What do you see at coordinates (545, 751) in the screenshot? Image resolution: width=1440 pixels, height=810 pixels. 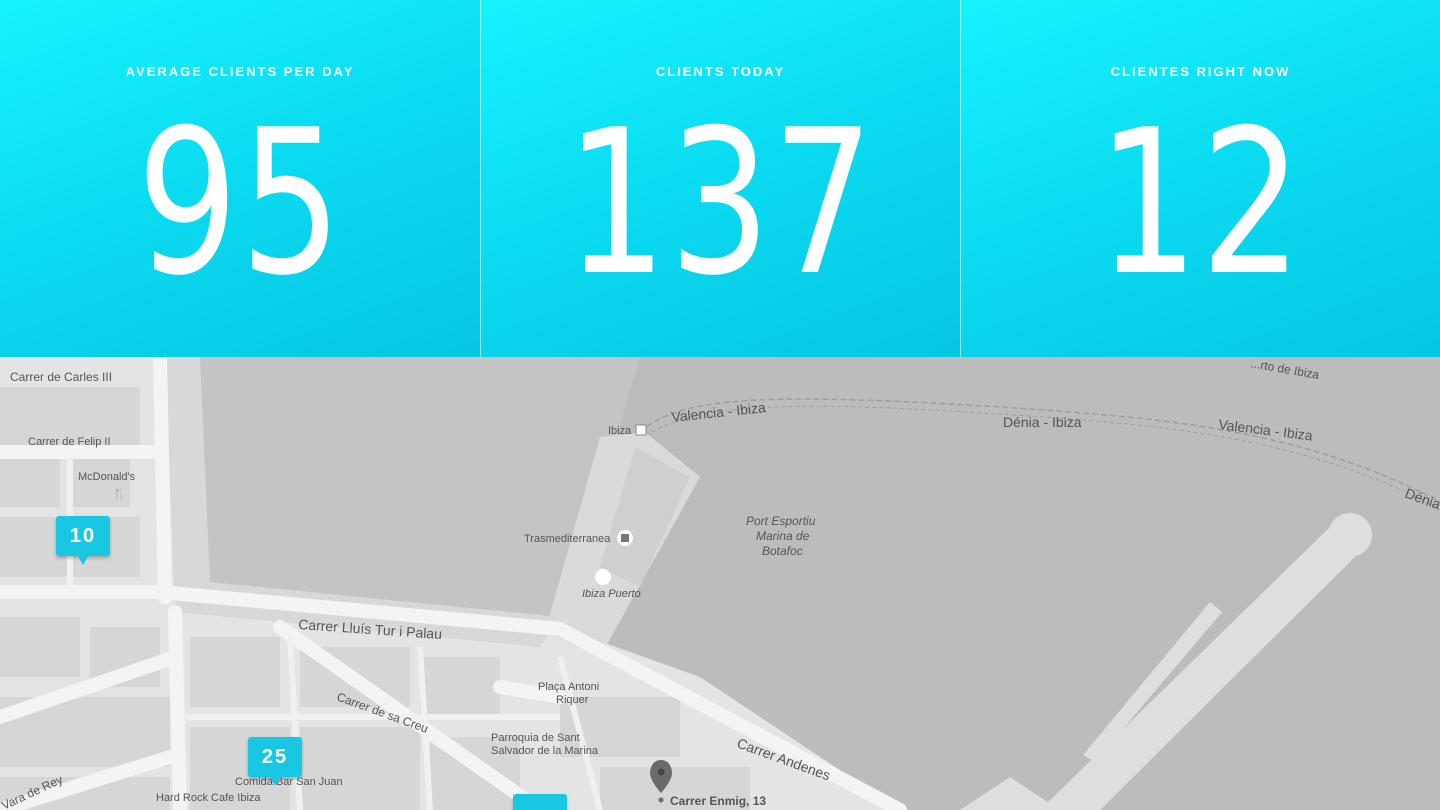 I see `label-parroquia-2: Salvador de la Marina` at bounding box center [545, 751].